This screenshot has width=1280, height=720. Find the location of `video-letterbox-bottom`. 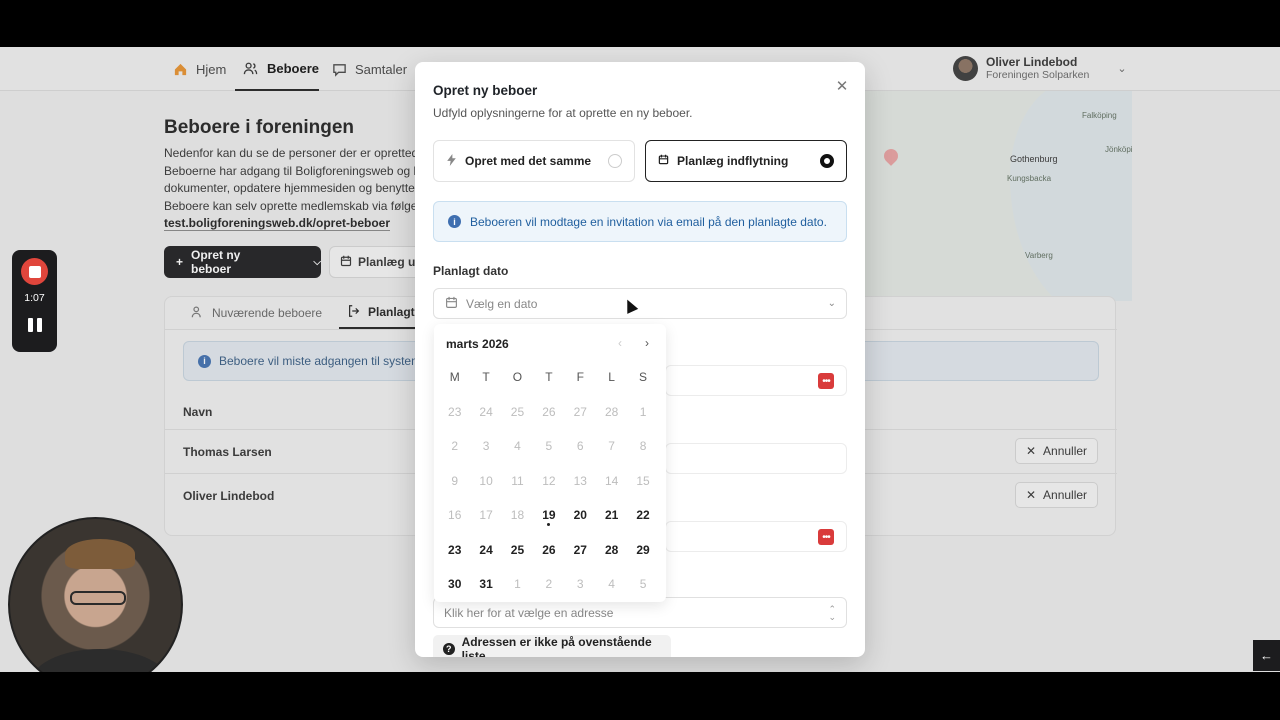

video-letterbox-bottom is located at coordinates (640, 696).